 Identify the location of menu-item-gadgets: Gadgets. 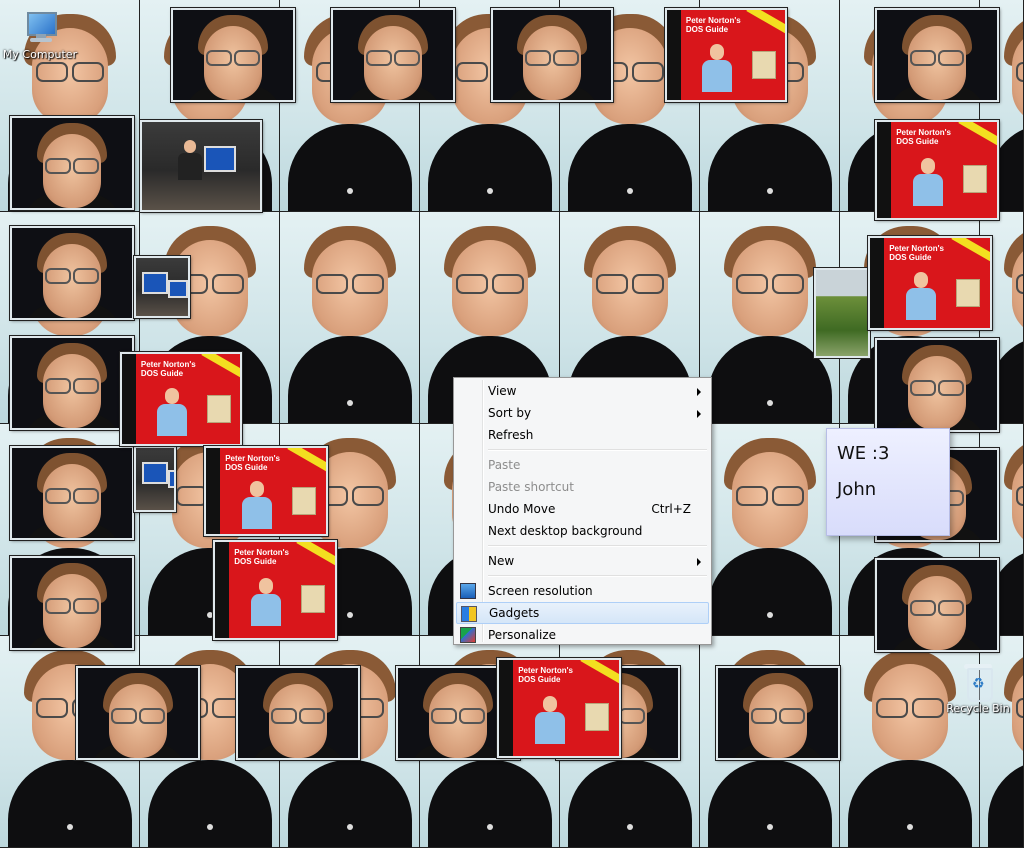
(582, 613).